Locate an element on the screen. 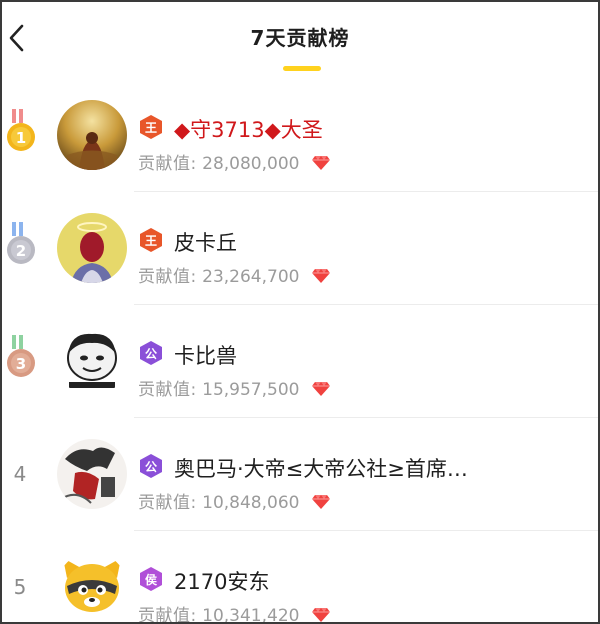  contribution-value: 贡献值: 15,957,500 is located at coordinates (234, 387).